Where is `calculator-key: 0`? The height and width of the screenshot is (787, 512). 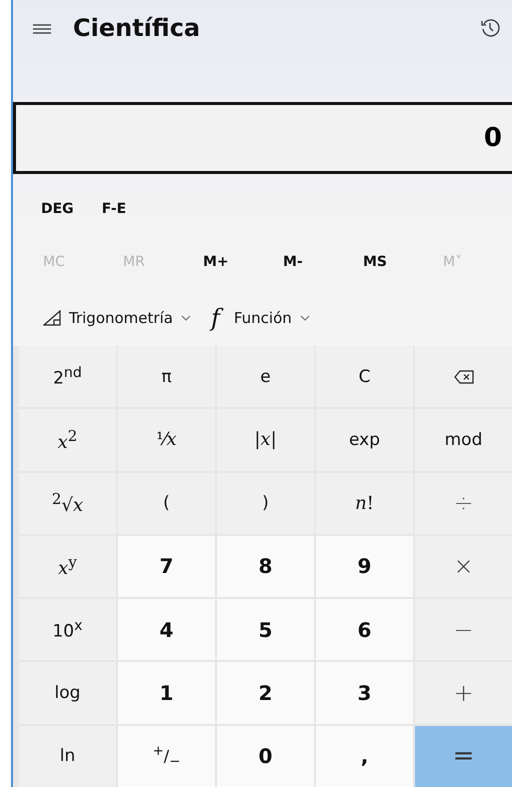
calculator-key: 0 is located at coordinates (265, 756).